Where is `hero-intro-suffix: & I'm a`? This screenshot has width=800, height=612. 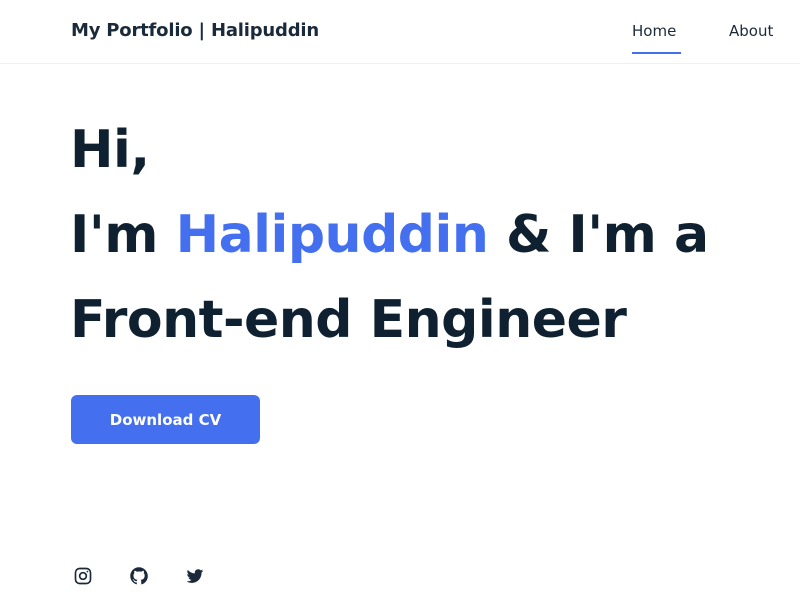
hero-intro-suffix: & I'm a is located at coordinates (598, 235).